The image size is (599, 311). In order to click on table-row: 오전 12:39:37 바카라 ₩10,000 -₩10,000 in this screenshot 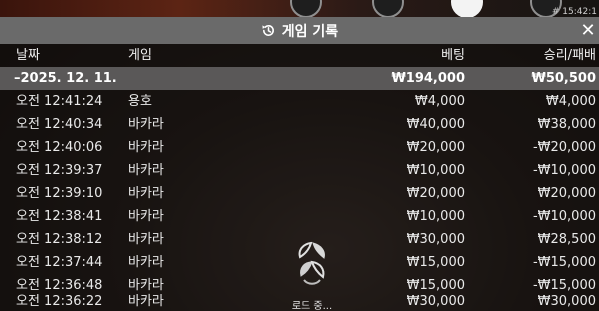, I will do `click(299, 170)`.